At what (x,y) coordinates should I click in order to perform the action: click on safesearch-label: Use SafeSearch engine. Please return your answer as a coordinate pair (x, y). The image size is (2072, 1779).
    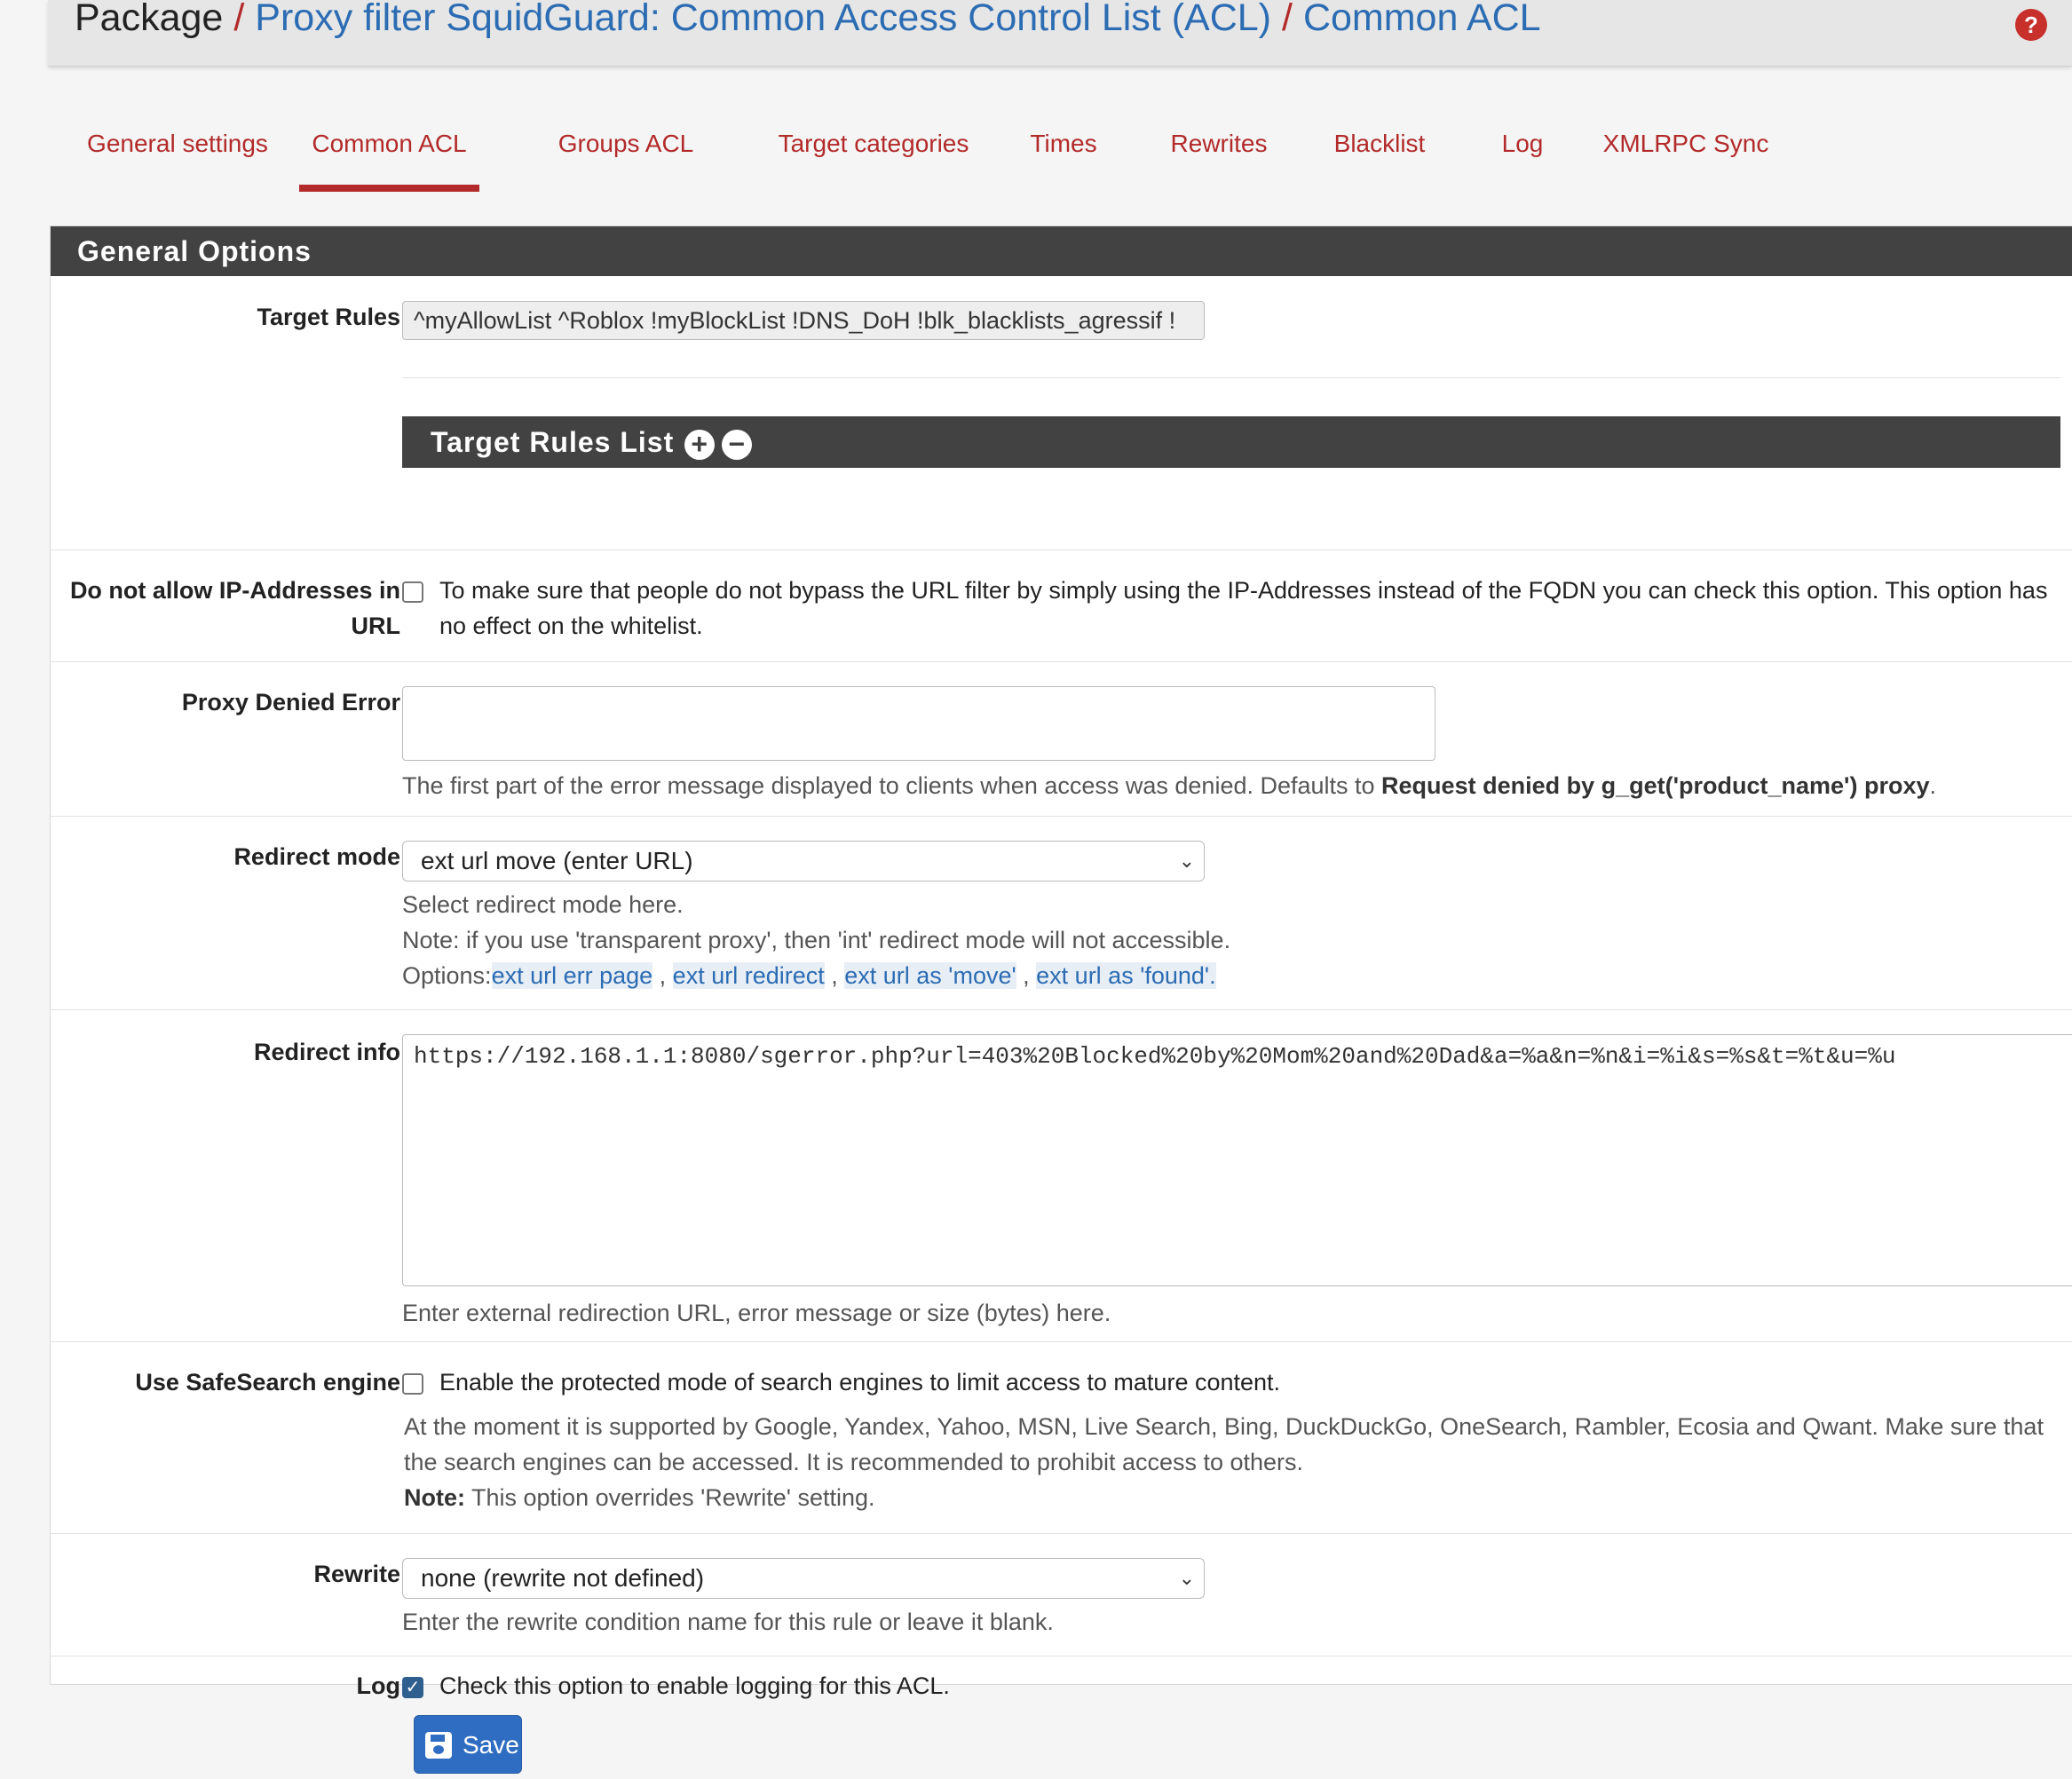
    Looking at the image, I should click on (267, 1382).